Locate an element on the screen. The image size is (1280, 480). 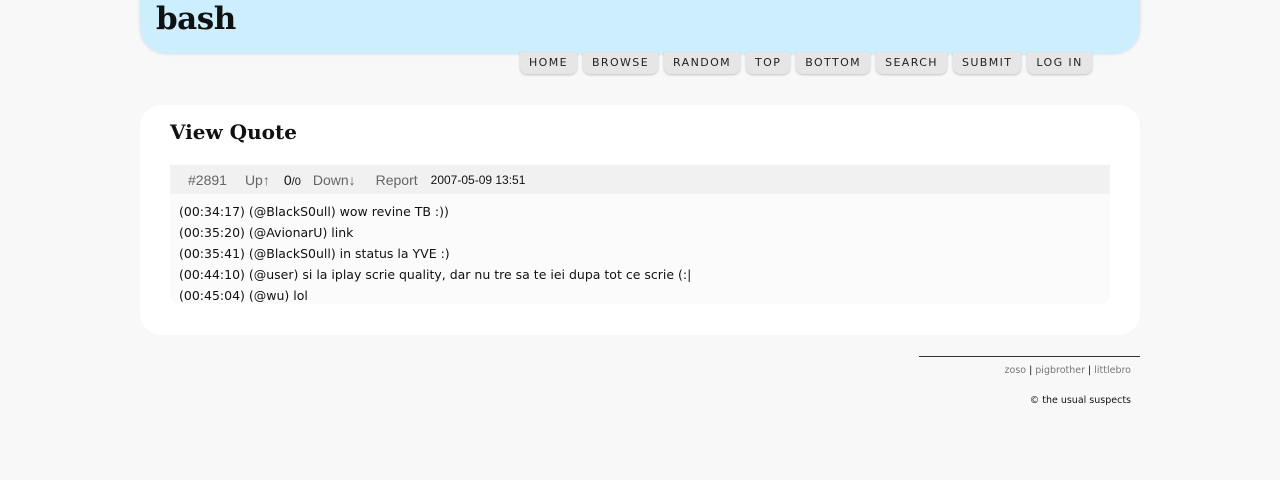
site-logo: bash is located at coordinates (196, 19).